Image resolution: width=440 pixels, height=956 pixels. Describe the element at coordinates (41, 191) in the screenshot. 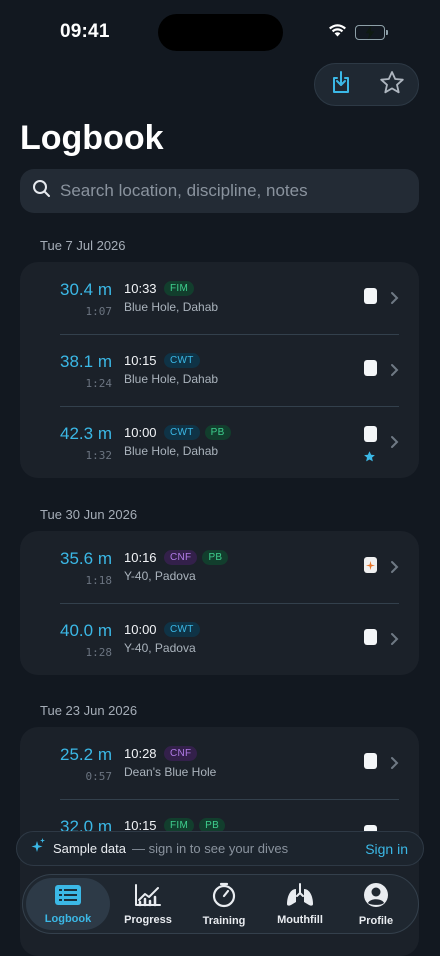

I see `search-icon` at that location.